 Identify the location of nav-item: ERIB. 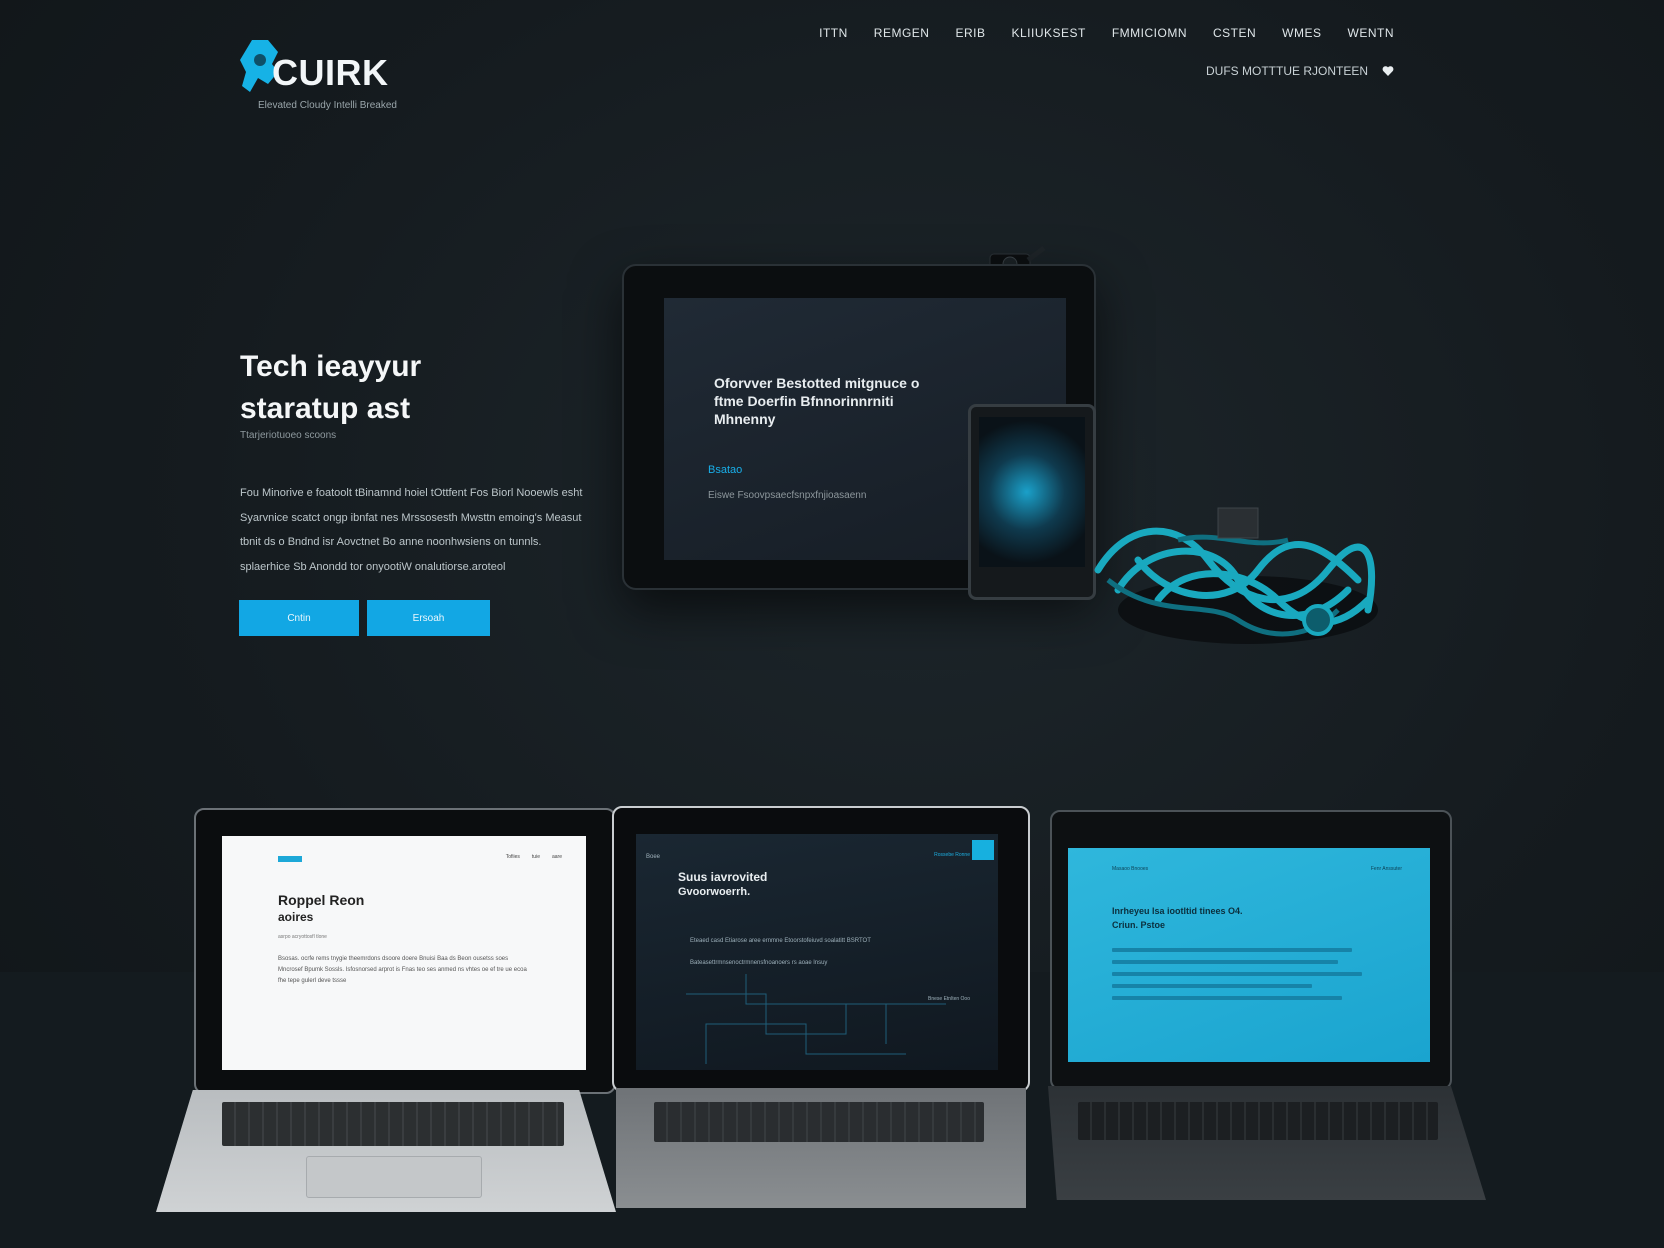
(970, 33).